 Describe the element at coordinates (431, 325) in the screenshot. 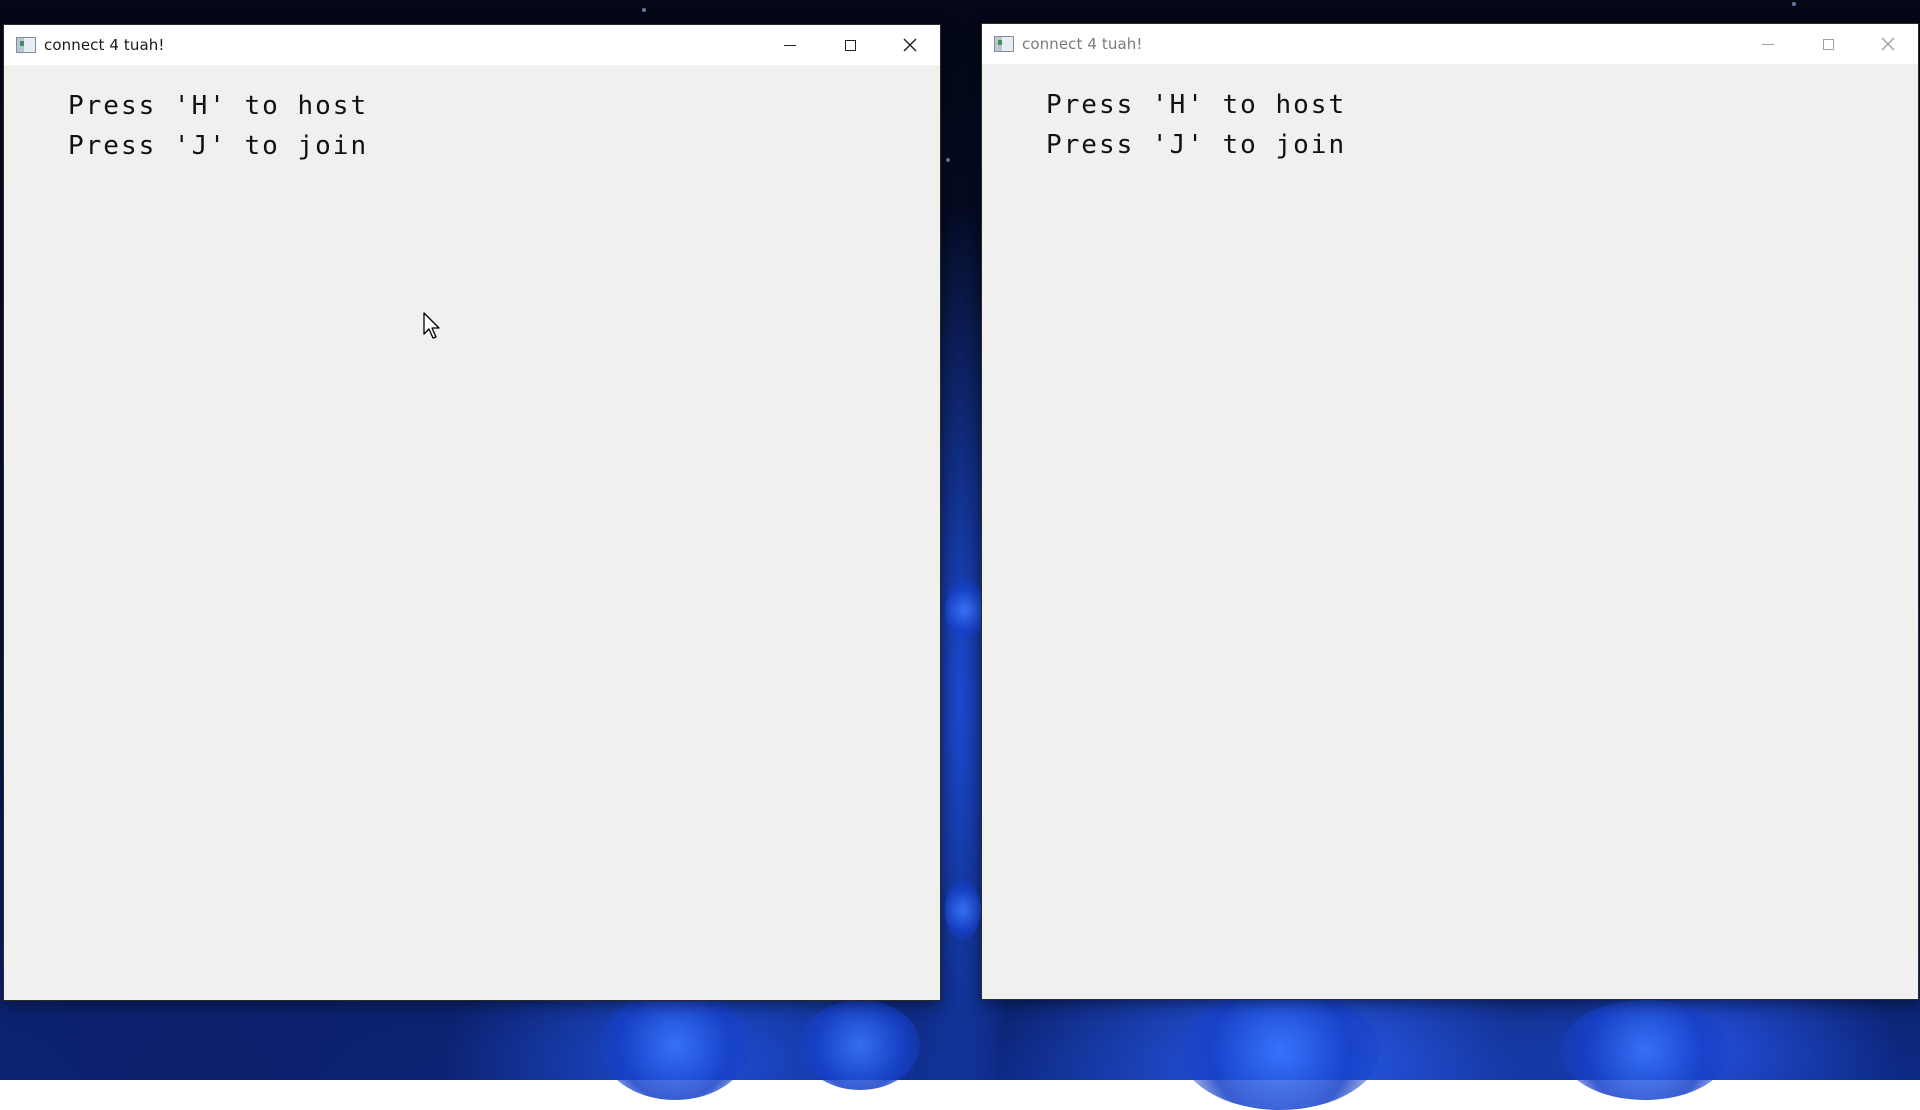

I see `arrow-cursor-icon` at that location.